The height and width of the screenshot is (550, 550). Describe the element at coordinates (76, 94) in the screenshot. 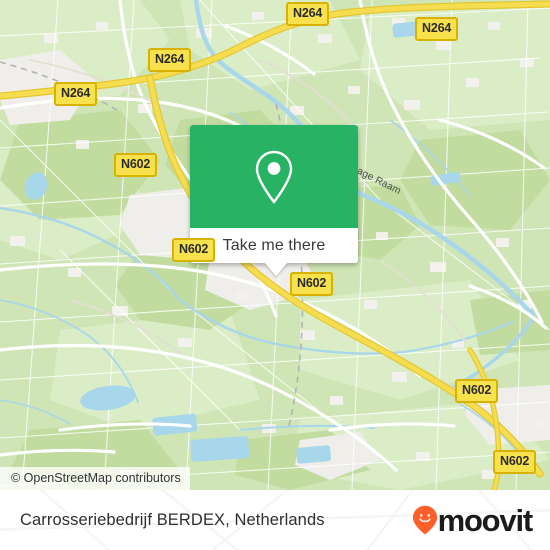

I see `road-shield-n264-left: N264` at that location.